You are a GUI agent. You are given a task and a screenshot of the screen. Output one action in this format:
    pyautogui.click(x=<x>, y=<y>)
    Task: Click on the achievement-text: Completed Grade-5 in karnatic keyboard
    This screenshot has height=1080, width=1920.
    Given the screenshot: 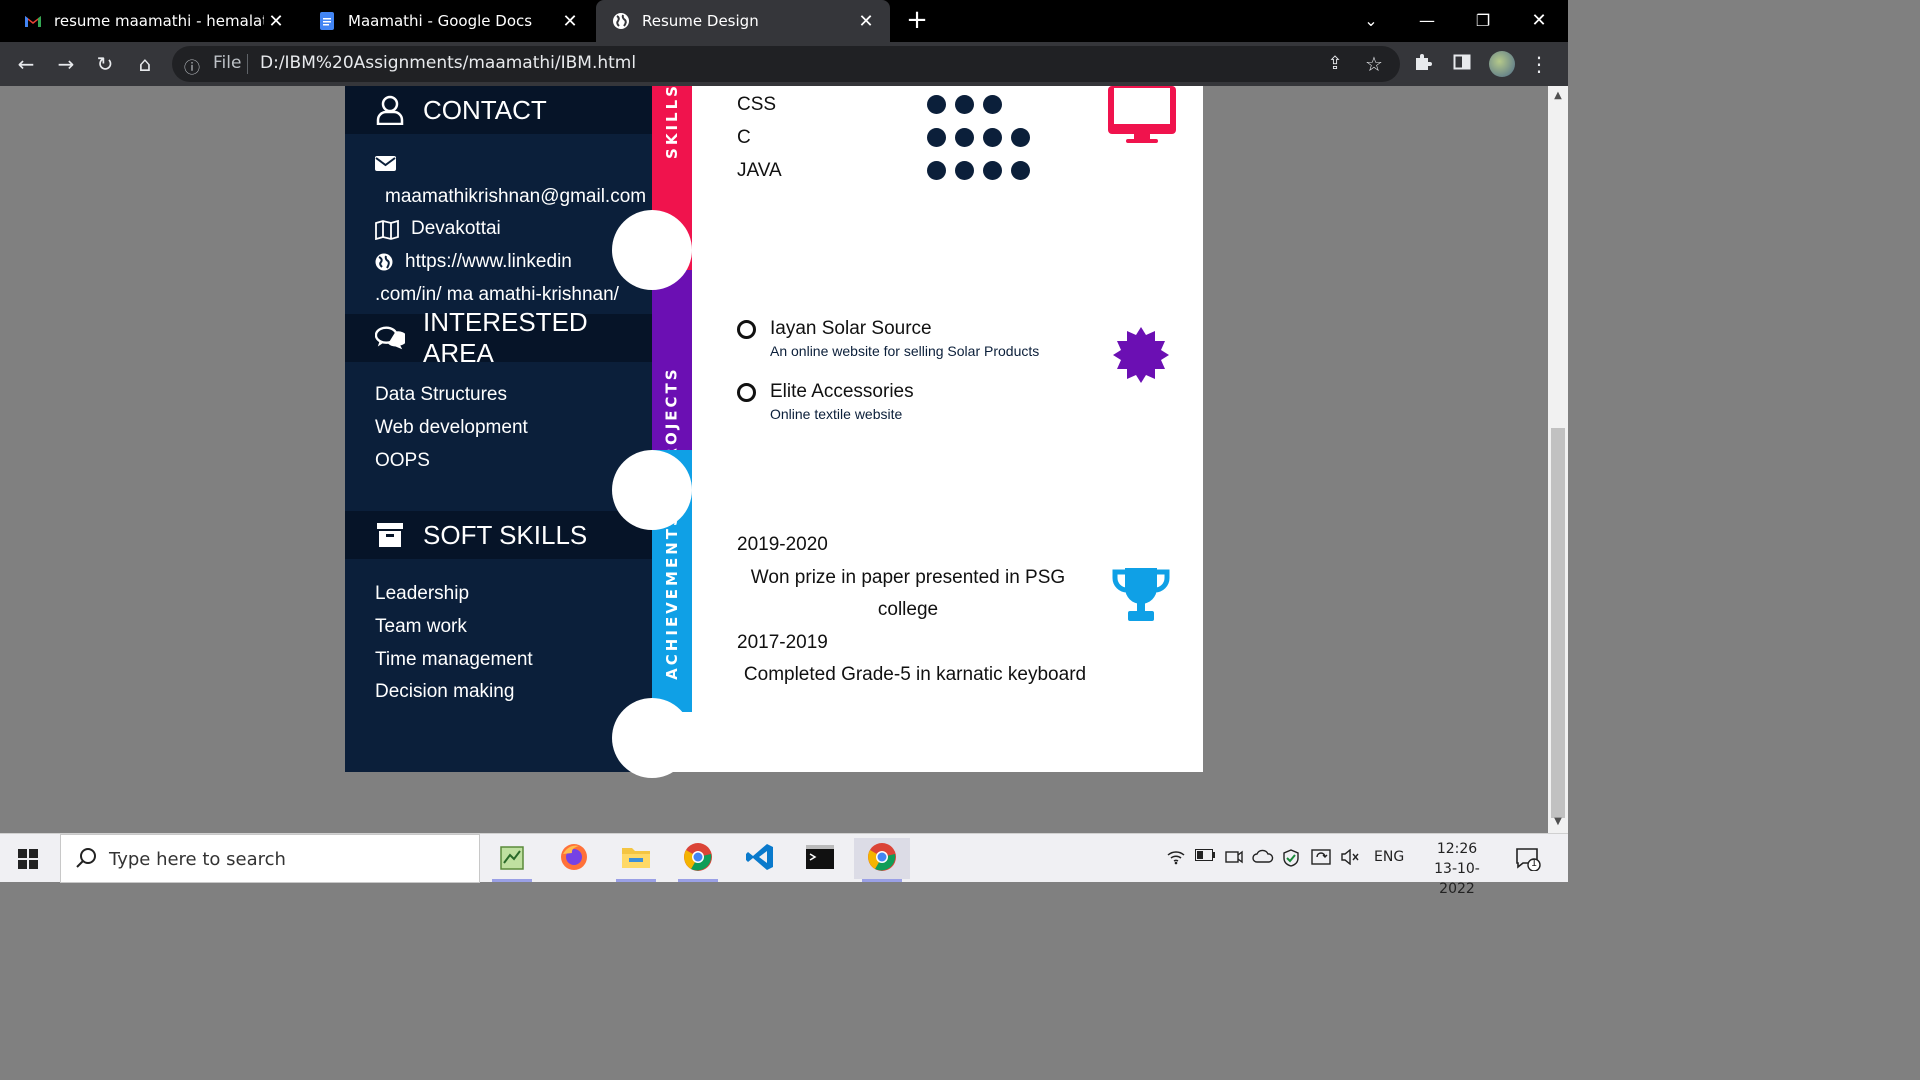 What is the action you would take?
    pyautogui.click(x=915, y=674)
    